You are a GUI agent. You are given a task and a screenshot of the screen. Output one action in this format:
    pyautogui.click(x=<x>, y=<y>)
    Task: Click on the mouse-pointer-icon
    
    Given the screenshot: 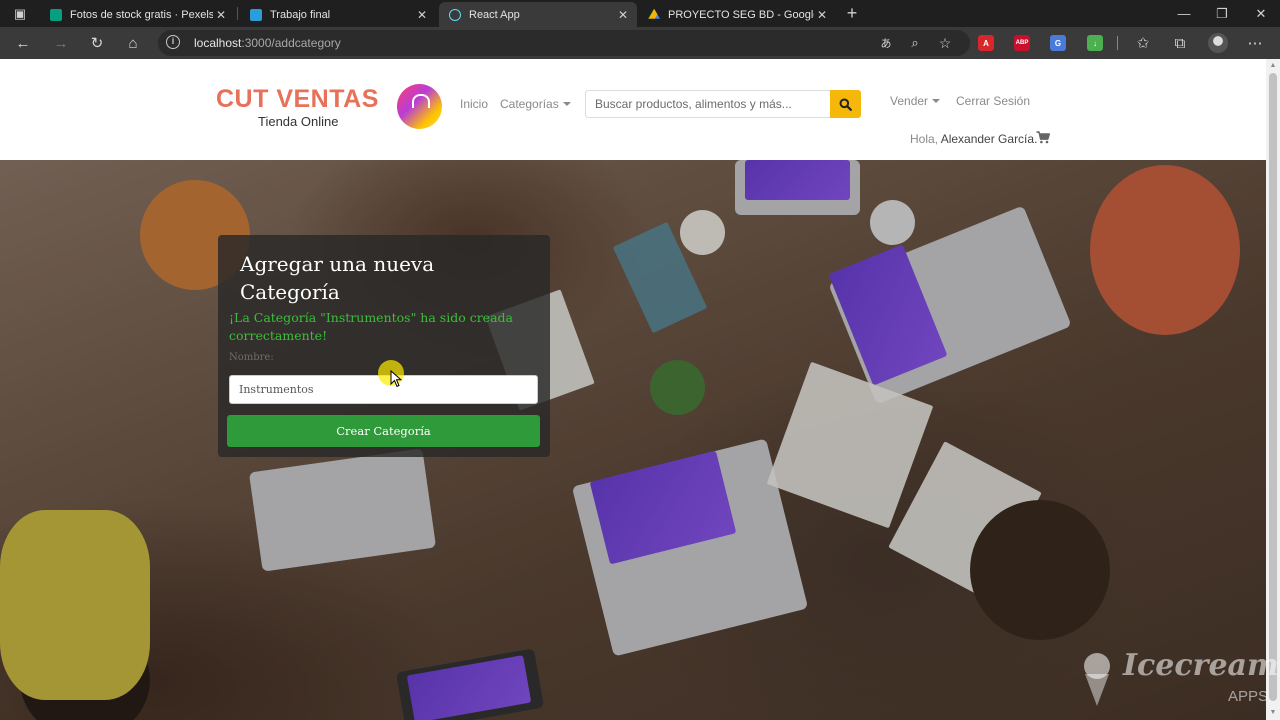 What is the action you would take?
    pyautogui.click(x=396, y=379)
    